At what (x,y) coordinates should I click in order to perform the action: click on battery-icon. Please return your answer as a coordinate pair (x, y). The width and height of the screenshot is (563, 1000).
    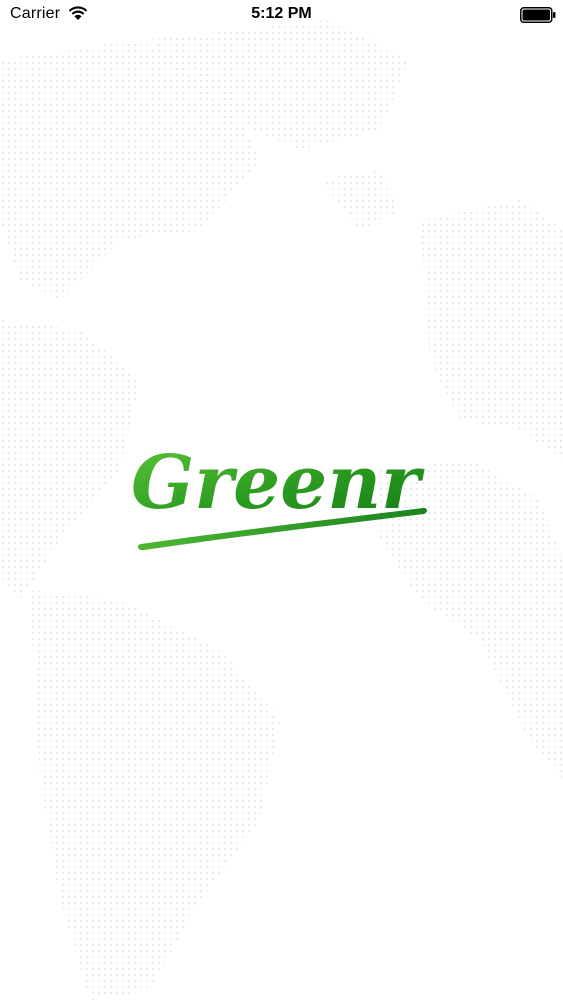
    Looking at the image, I should click on (538, 15).